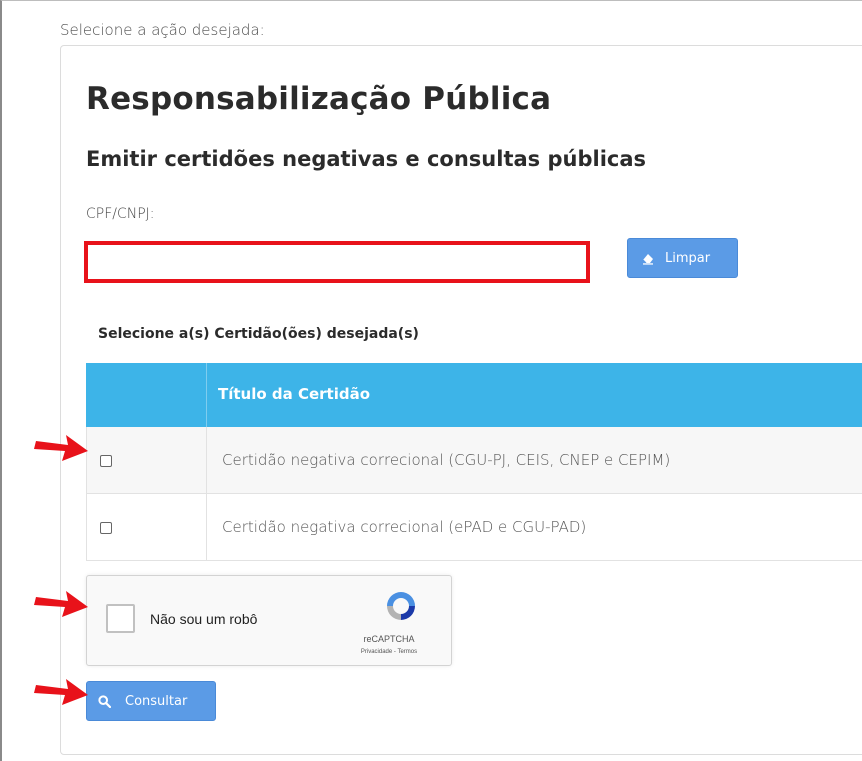 This screenshot has width=862, height=761. Describe the element at coordinates (389, 639) in the screenshot. I see `recaptcha-brand: reCAPTCHA` at that location.